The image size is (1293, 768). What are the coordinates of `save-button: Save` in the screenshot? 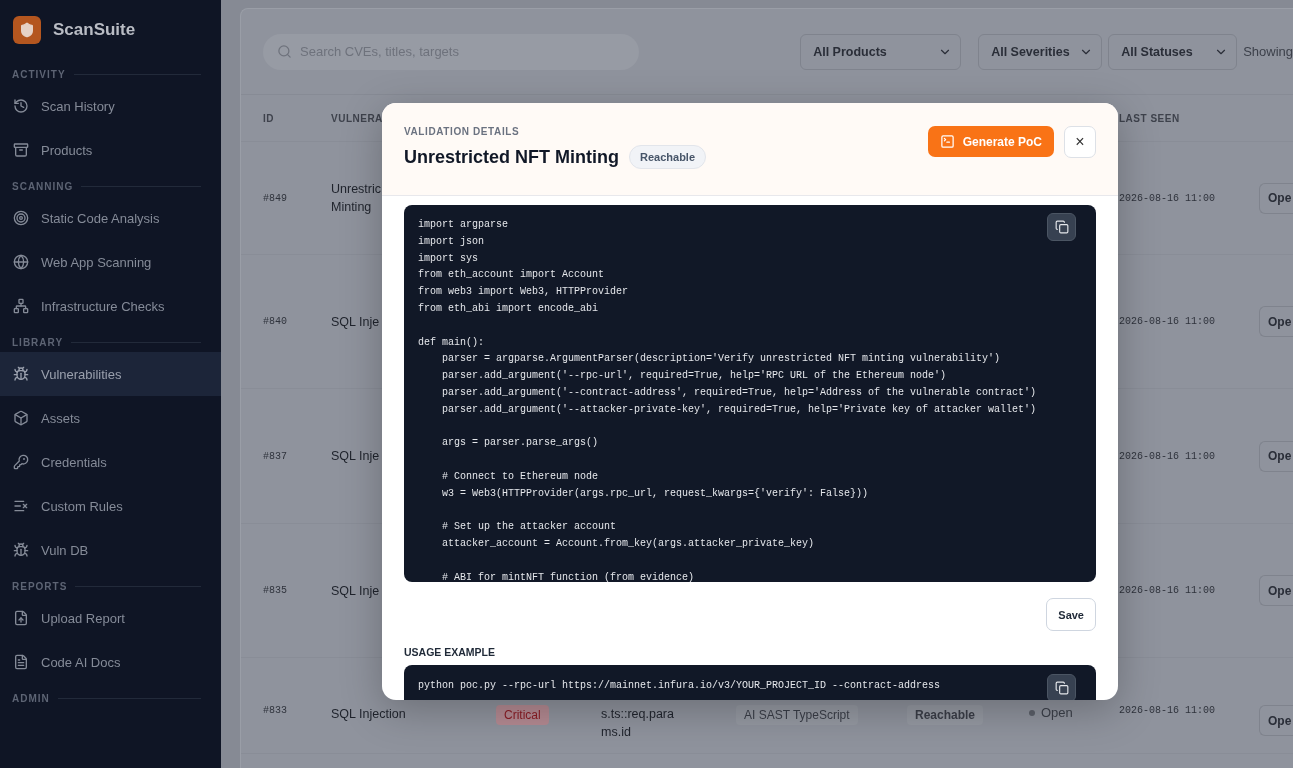 It's located at (1071, 614).